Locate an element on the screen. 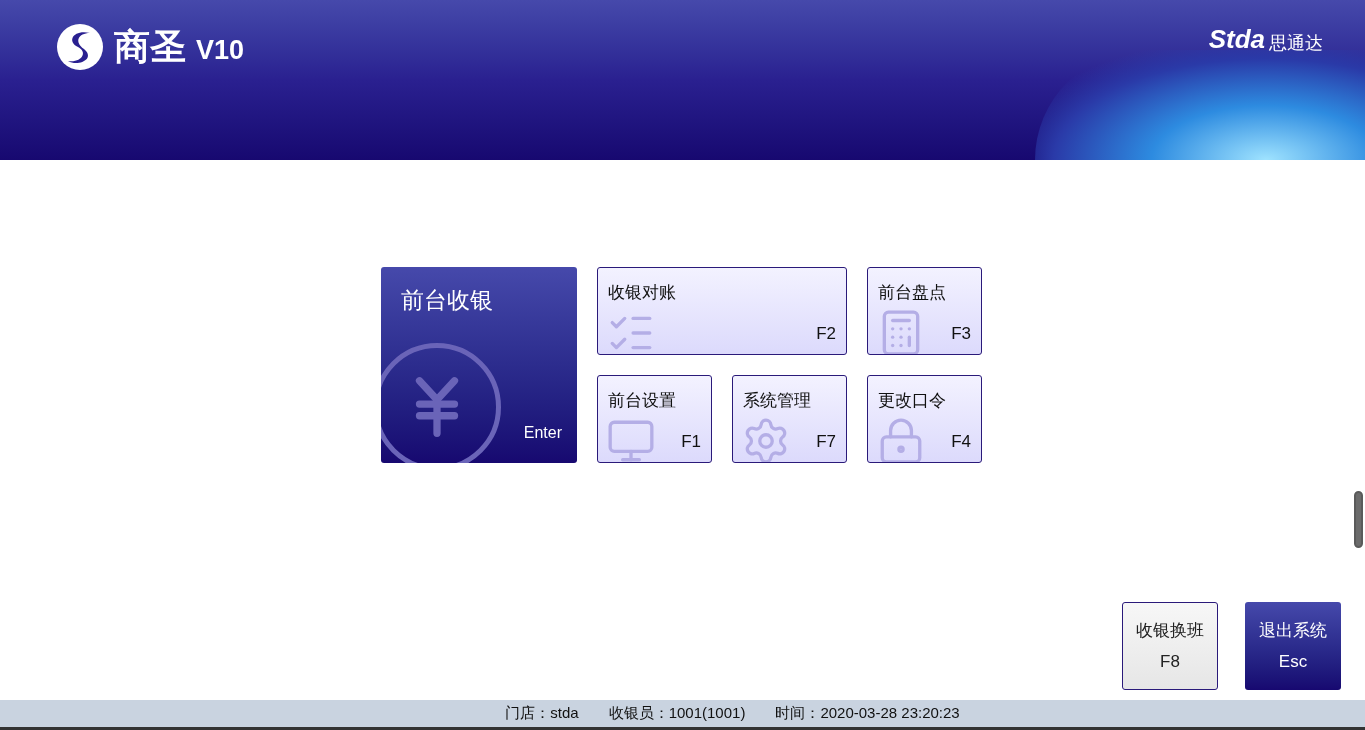  menu-tile: 更改口令 F4 is located at coordinates (924, 419).